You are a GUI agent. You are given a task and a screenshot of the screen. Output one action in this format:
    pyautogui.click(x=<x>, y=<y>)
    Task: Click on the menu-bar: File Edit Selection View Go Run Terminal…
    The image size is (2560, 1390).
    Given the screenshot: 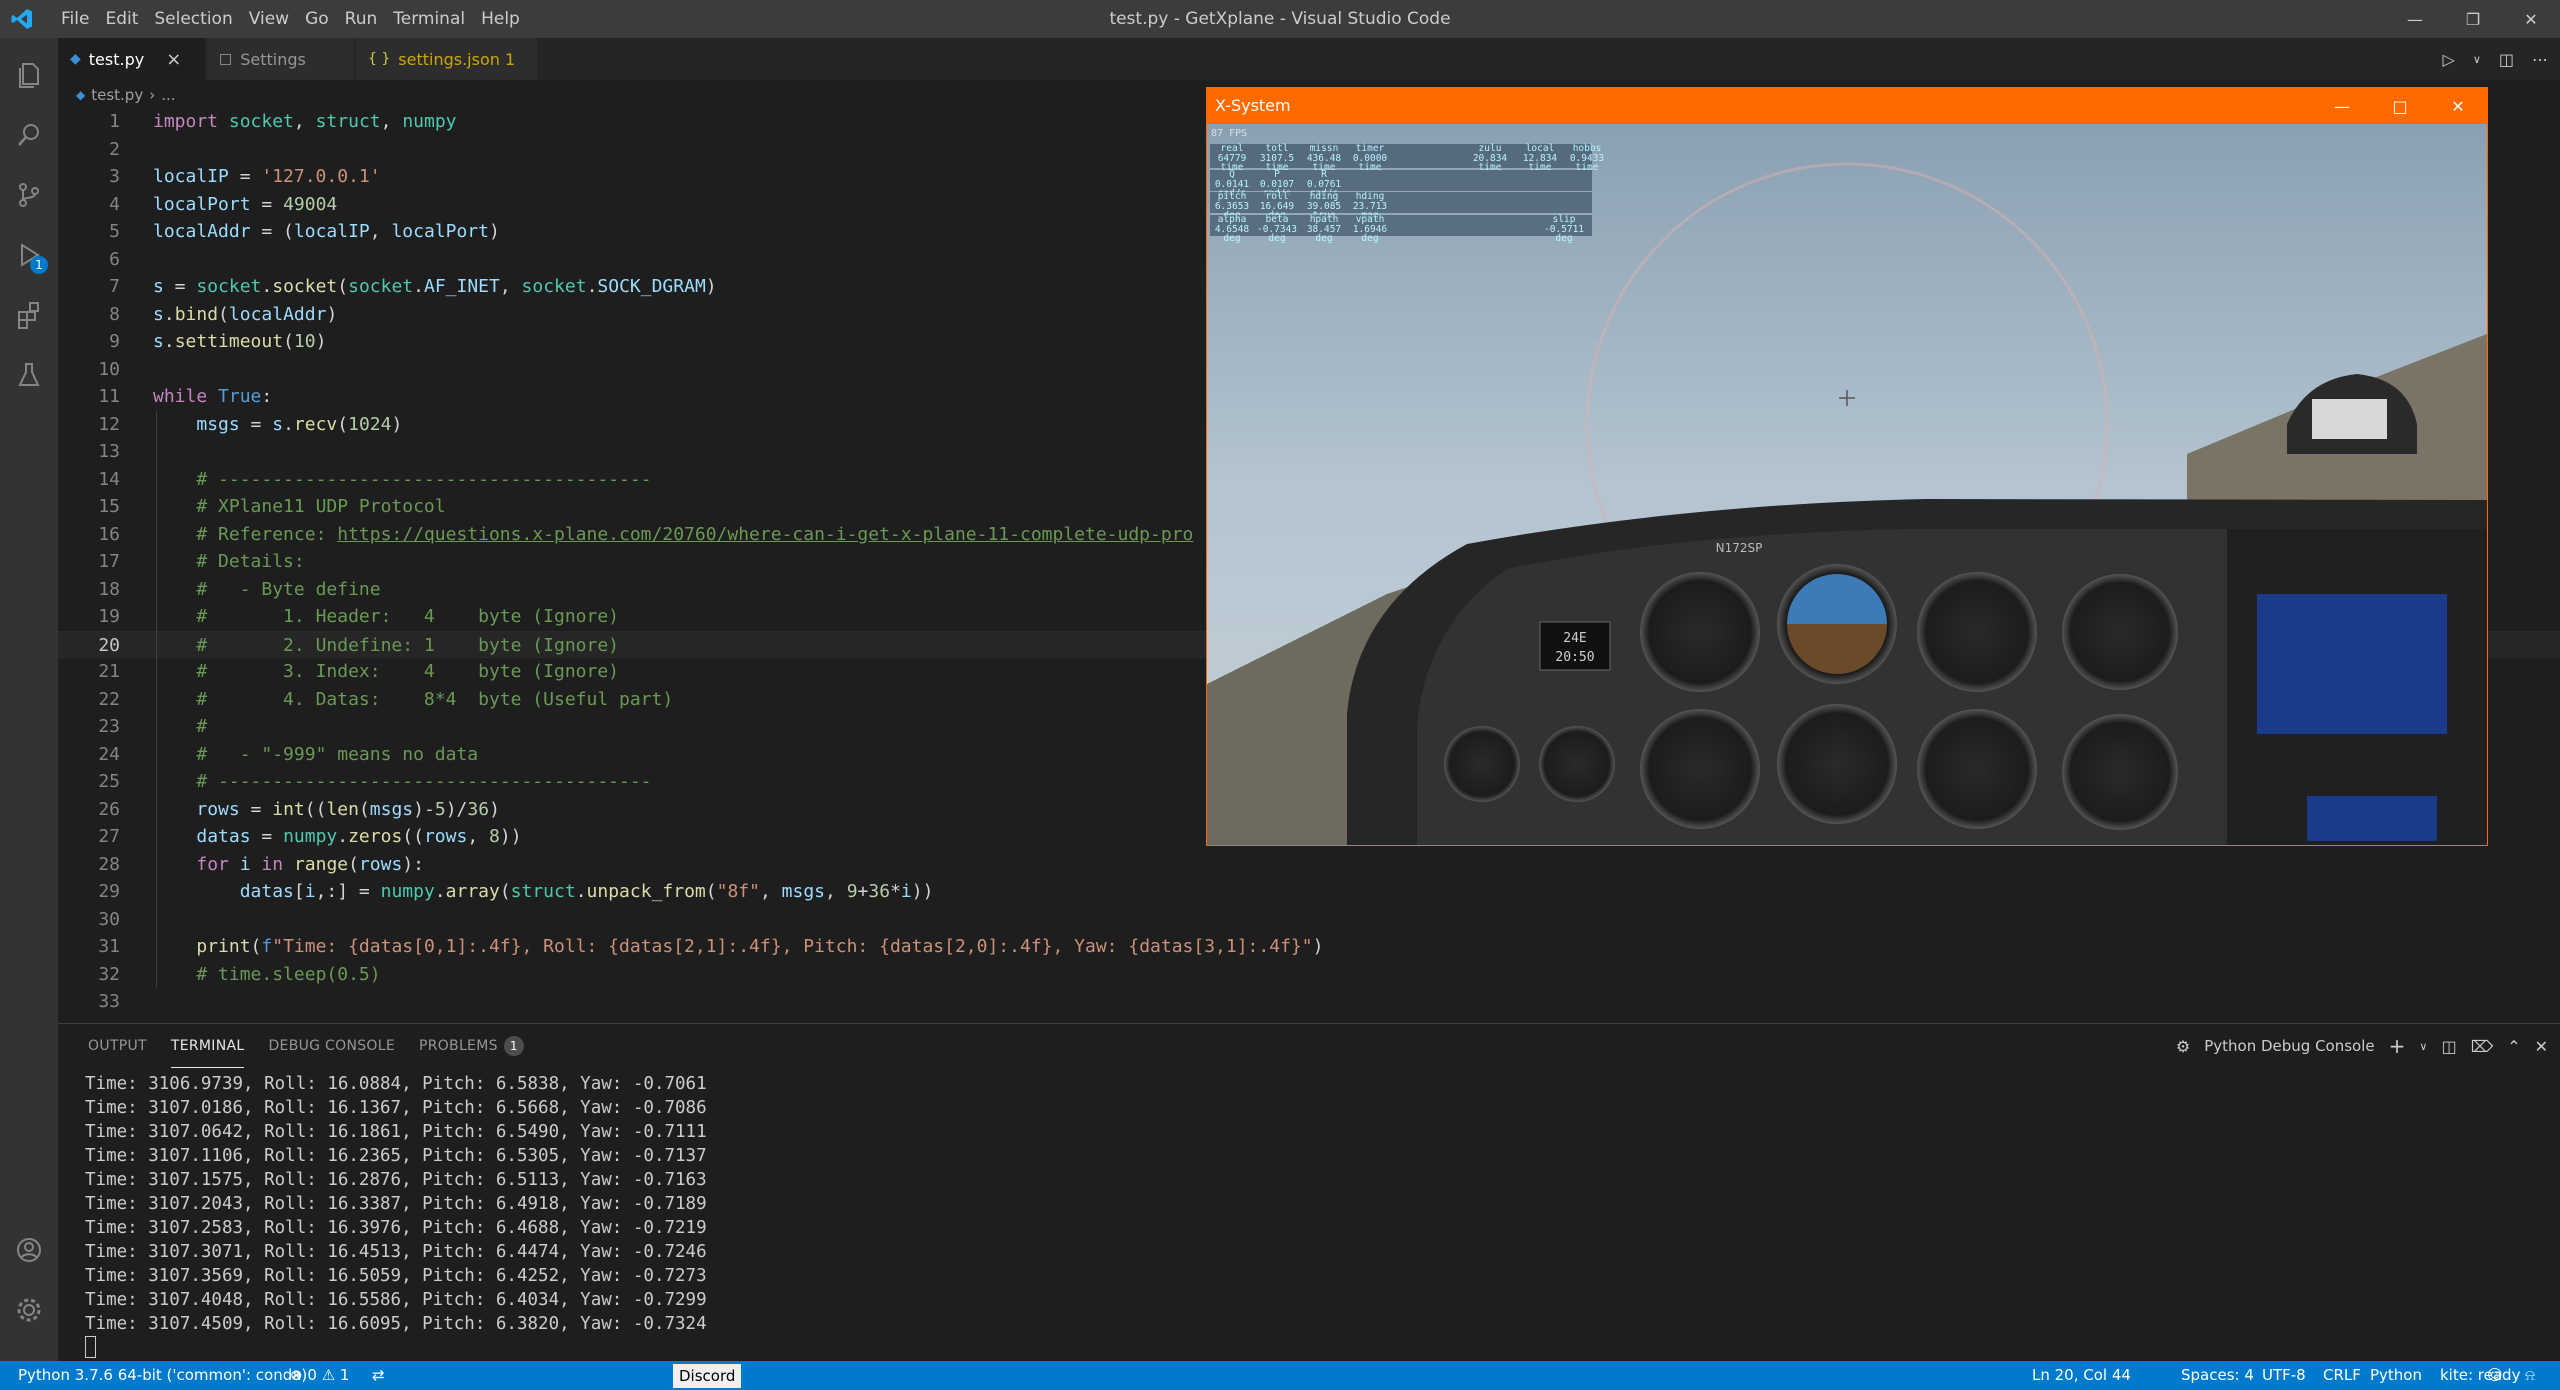 What is the action you would take?
    pyautogui.click(x=290, y=19)
    